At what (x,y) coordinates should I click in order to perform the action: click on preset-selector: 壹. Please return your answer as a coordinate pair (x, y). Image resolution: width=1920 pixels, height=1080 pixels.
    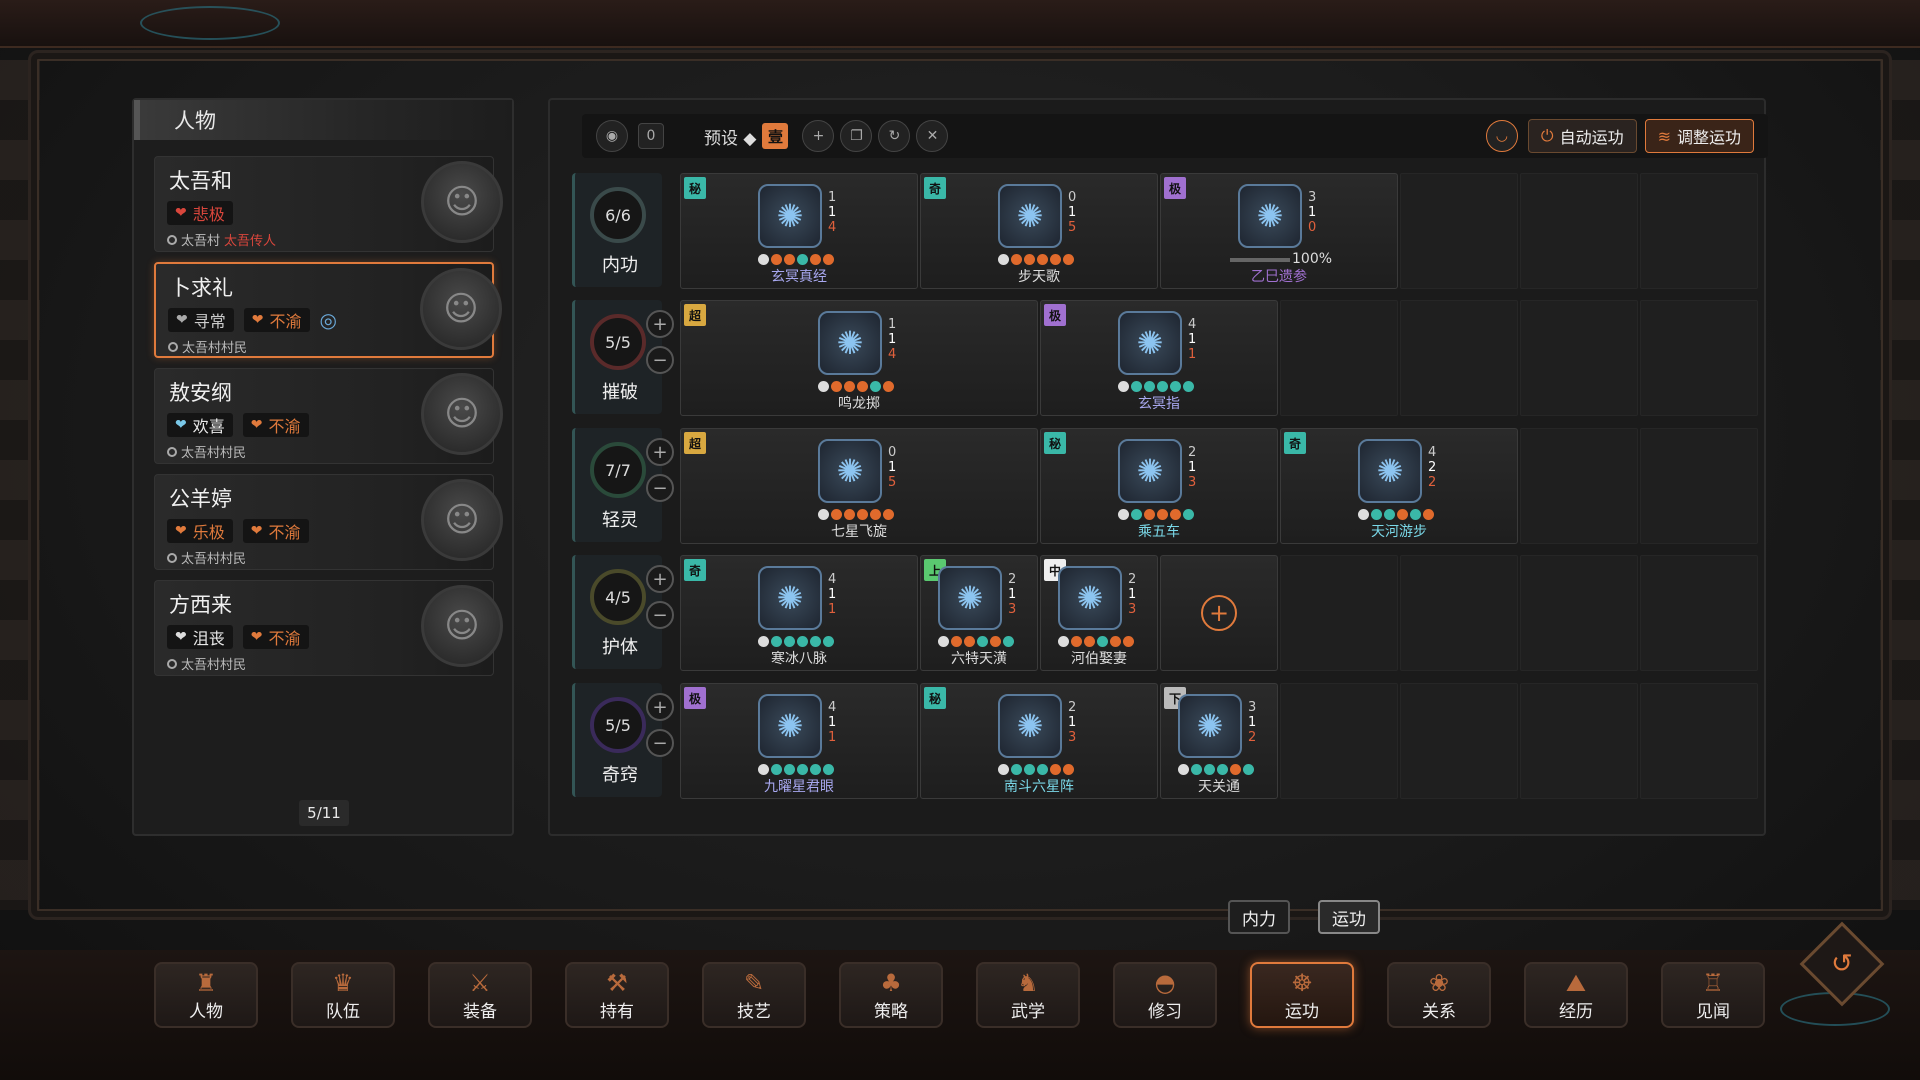
    Looking at the image, I should click on (775, 136).